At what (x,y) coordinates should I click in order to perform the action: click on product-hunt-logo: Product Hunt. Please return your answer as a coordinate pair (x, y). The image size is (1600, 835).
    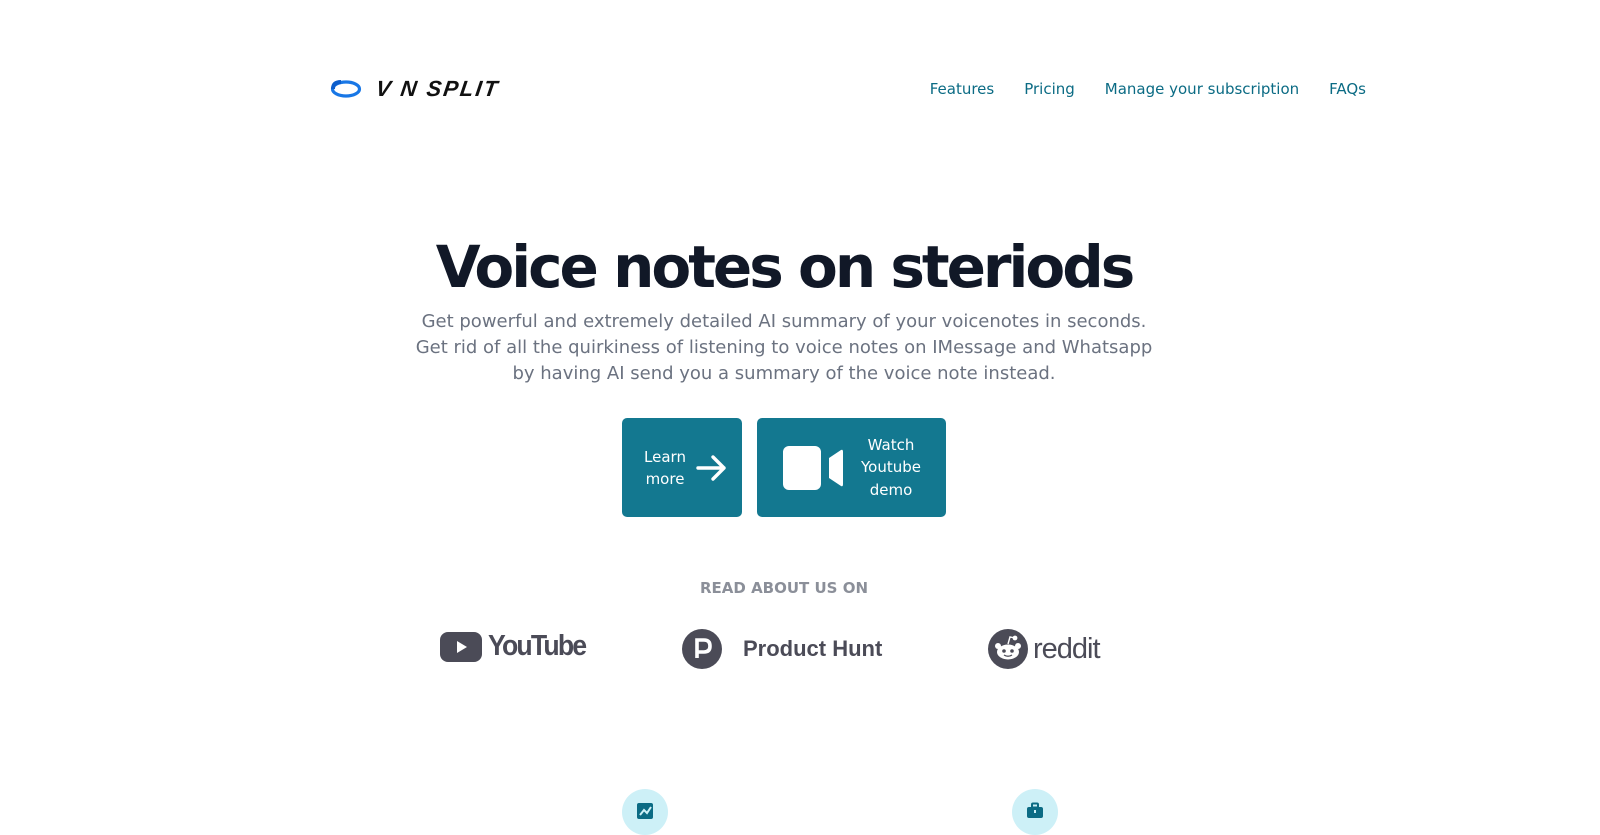
    Looking at the image, I should click on (782, 649).